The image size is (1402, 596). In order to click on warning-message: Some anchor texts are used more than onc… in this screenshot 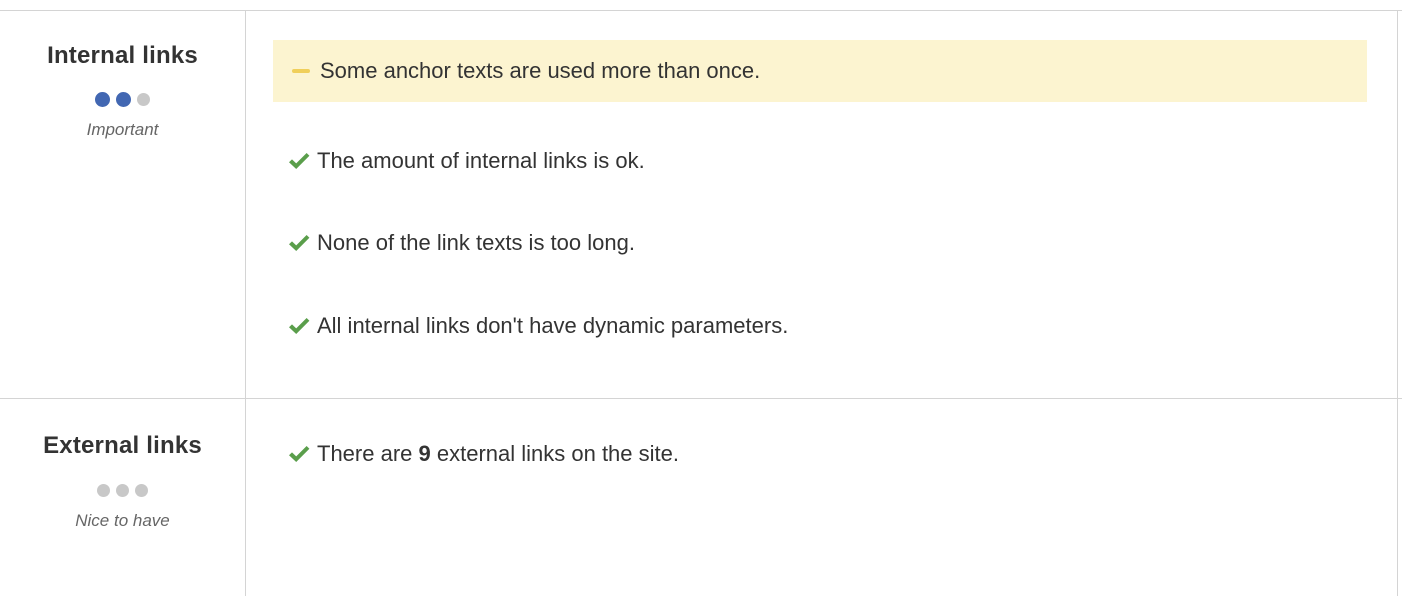, I will do `click(820, 71)`.